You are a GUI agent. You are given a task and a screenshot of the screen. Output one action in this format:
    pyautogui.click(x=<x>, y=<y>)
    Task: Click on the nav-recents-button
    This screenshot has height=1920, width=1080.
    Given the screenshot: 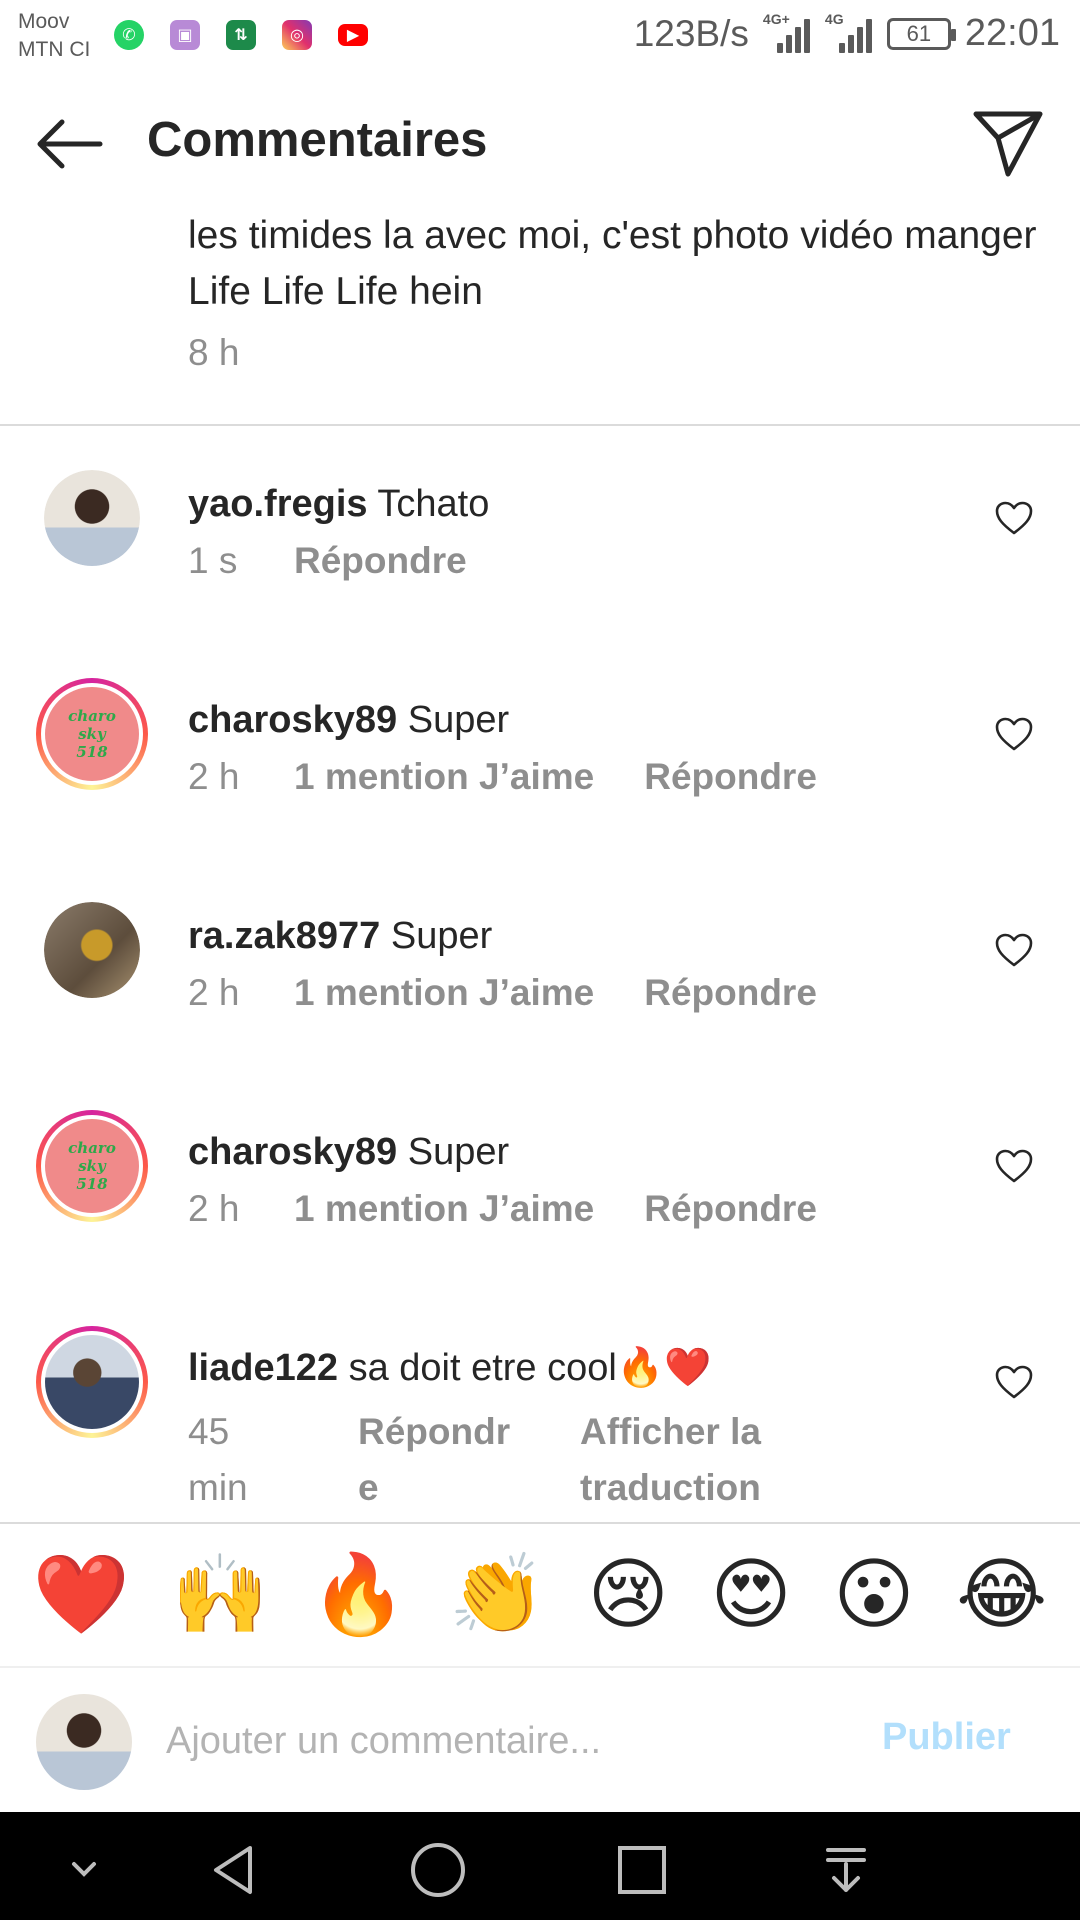 What is the action you would take?
    pyautogui.click(x=642, y=1870)
    